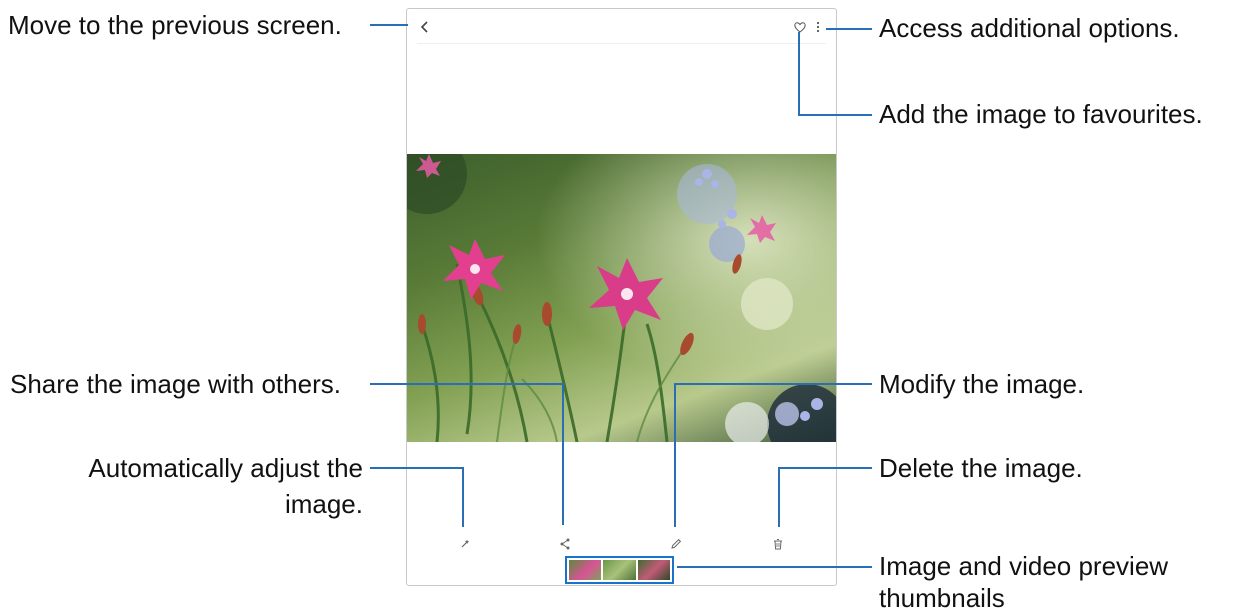 The image size is (1239, 615). What do you see at coordinates (1029, 28) in the screenshot?
I see `callout-more-options: Access additional options.` at bounding box center [1029, 28].